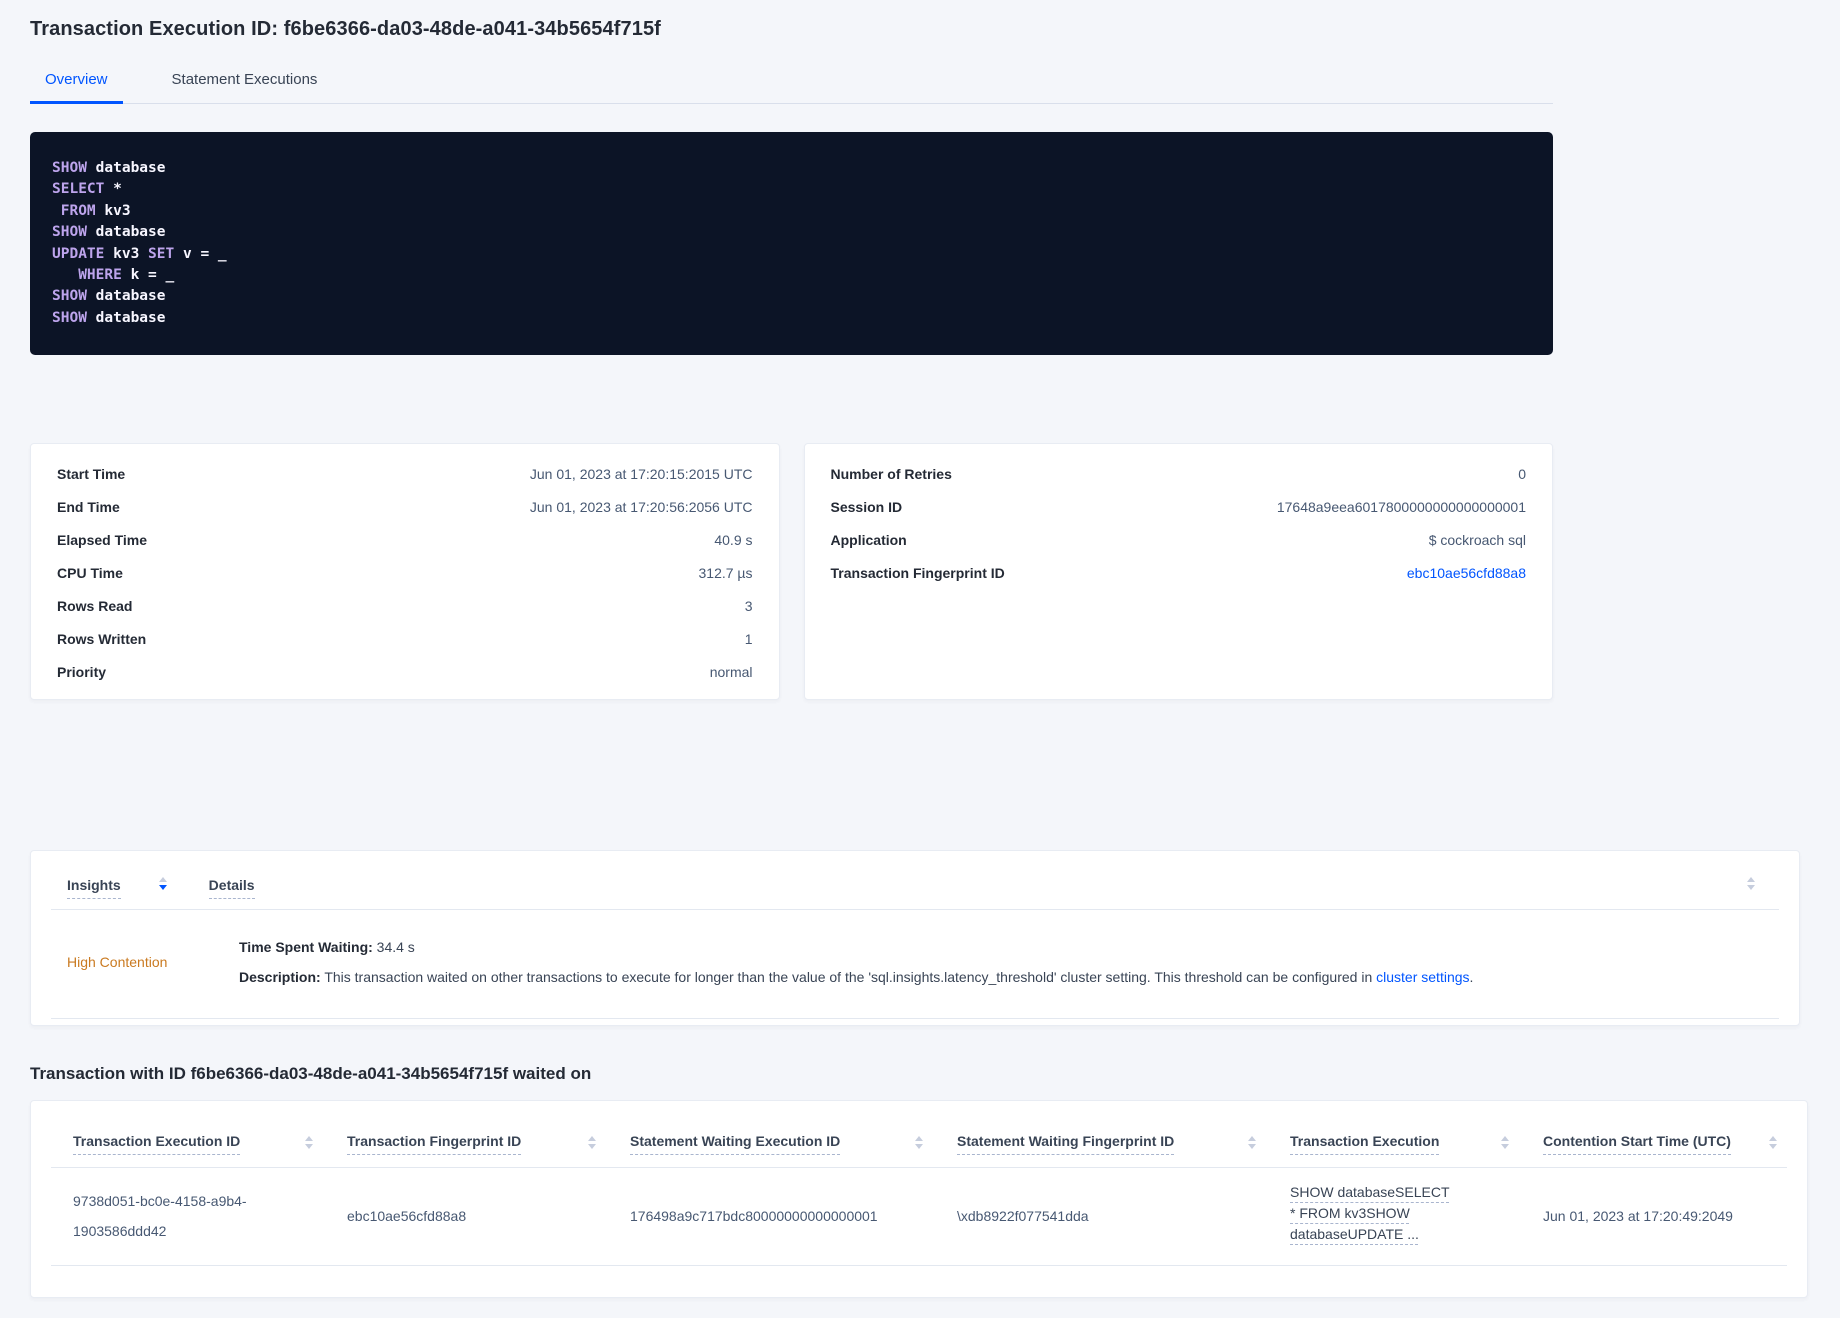  Describe the element at coordinates (1522, 473) in the screenshot. I see `summary-value: 0` at that location.